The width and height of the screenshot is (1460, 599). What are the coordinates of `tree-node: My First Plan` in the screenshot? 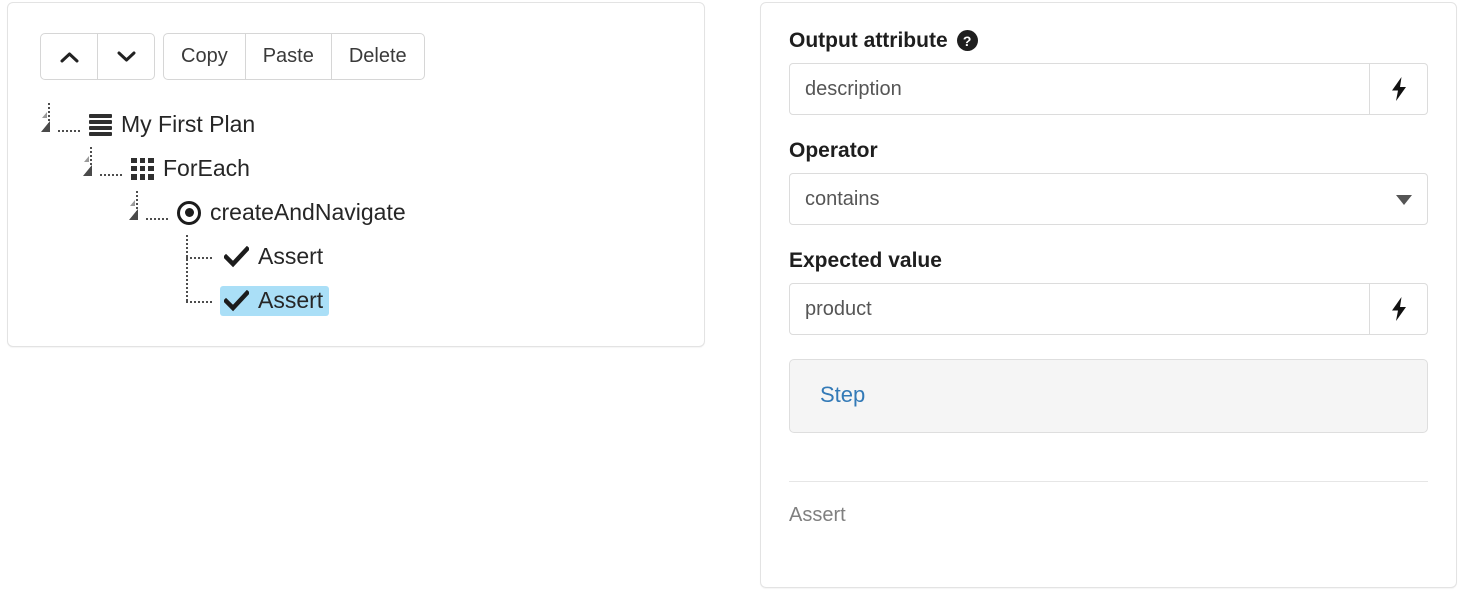 It's located at (225, 125).